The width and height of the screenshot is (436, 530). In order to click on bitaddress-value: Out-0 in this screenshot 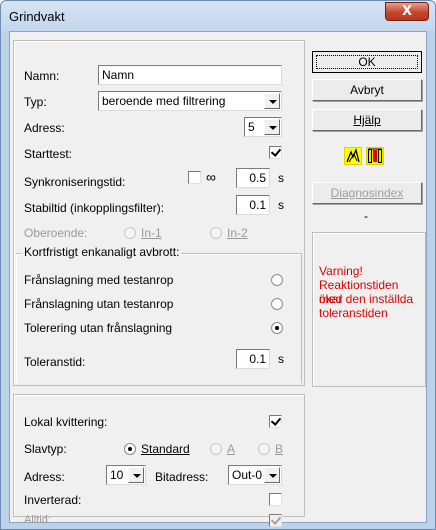, I will do `click(247, 475)`.